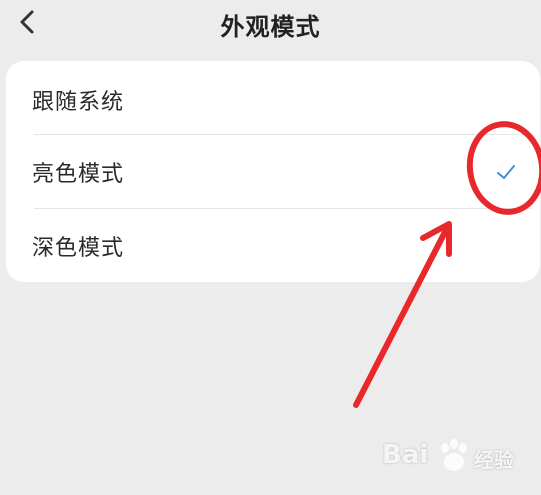 This screenshot has height=495, width=541. What do you see at coordinates (78, 174) in the screenshot?
I see `option-label: 亮色模式` at bounding box center [78, 174].